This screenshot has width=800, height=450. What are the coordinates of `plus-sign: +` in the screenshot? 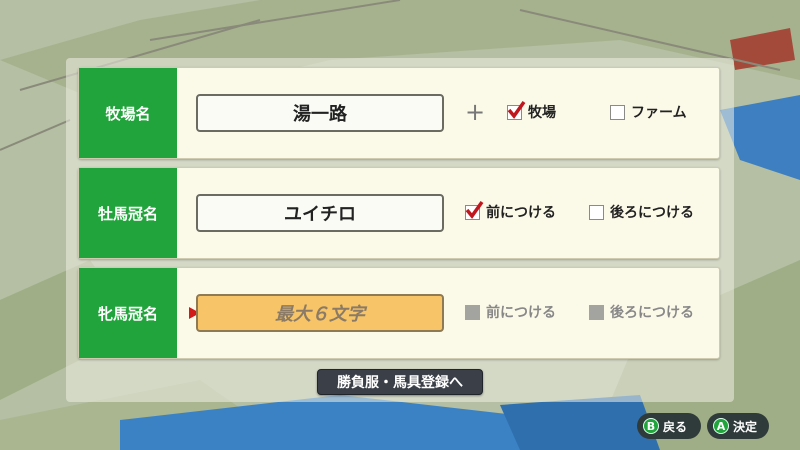 It's located at (475, 112).